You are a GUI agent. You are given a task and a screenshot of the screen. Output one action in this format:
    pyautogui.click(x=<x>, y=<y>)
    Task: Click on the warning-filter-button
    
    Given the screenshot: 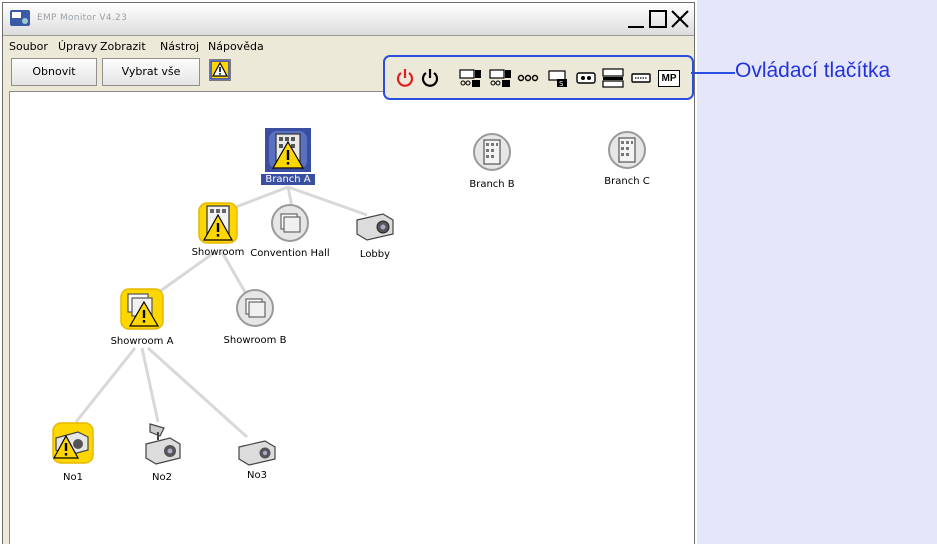 What is the action you would take?
    pyautogui.click(x=220, y=70)
    